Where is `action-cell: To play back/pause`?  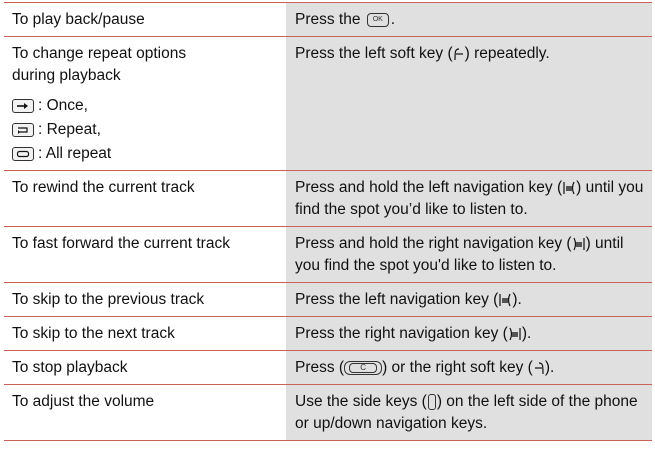
action-cell: To play back/pause is located at coordinates (145, 19).